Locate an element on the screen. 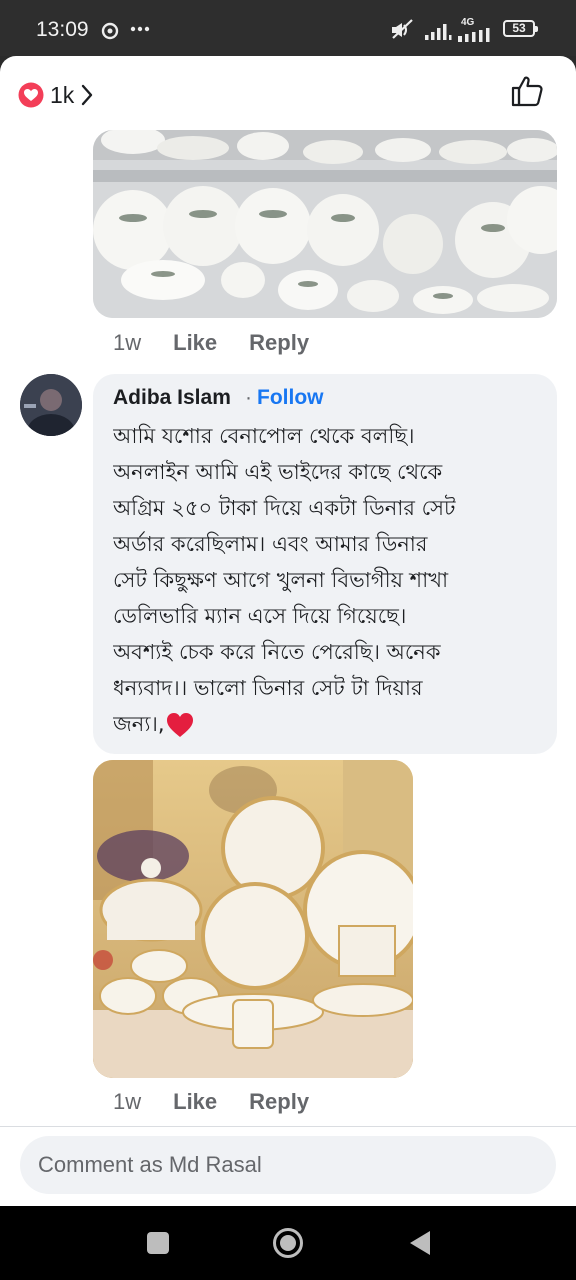 The image size is (576, 1280). status-time: 13:09 is located at coordinates (62, 29).